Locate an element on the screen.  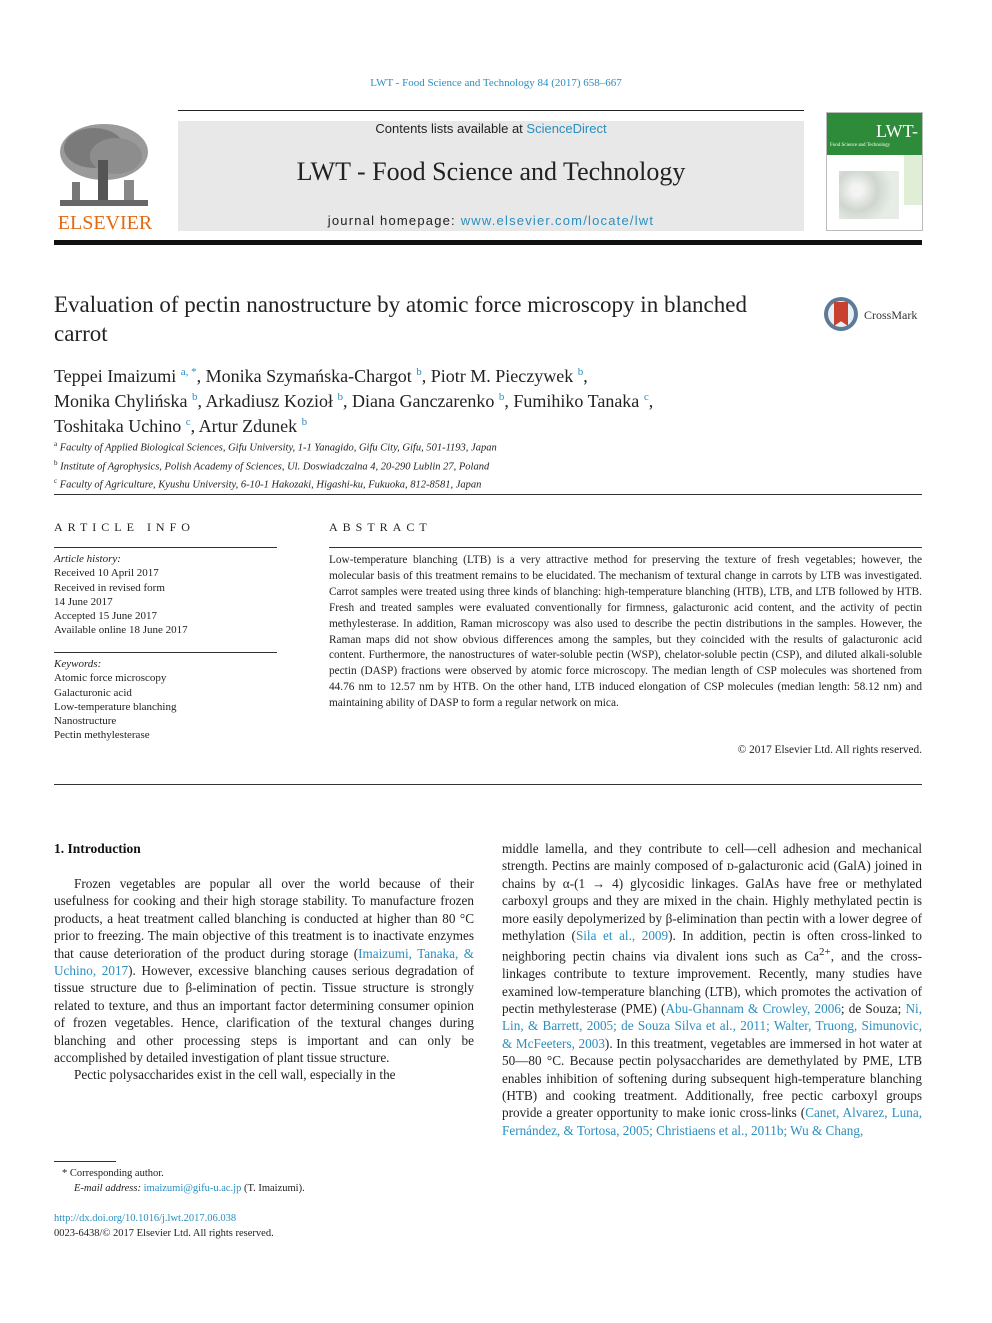
history-item: 14 June 2017 is located at coordinates (83, 601).